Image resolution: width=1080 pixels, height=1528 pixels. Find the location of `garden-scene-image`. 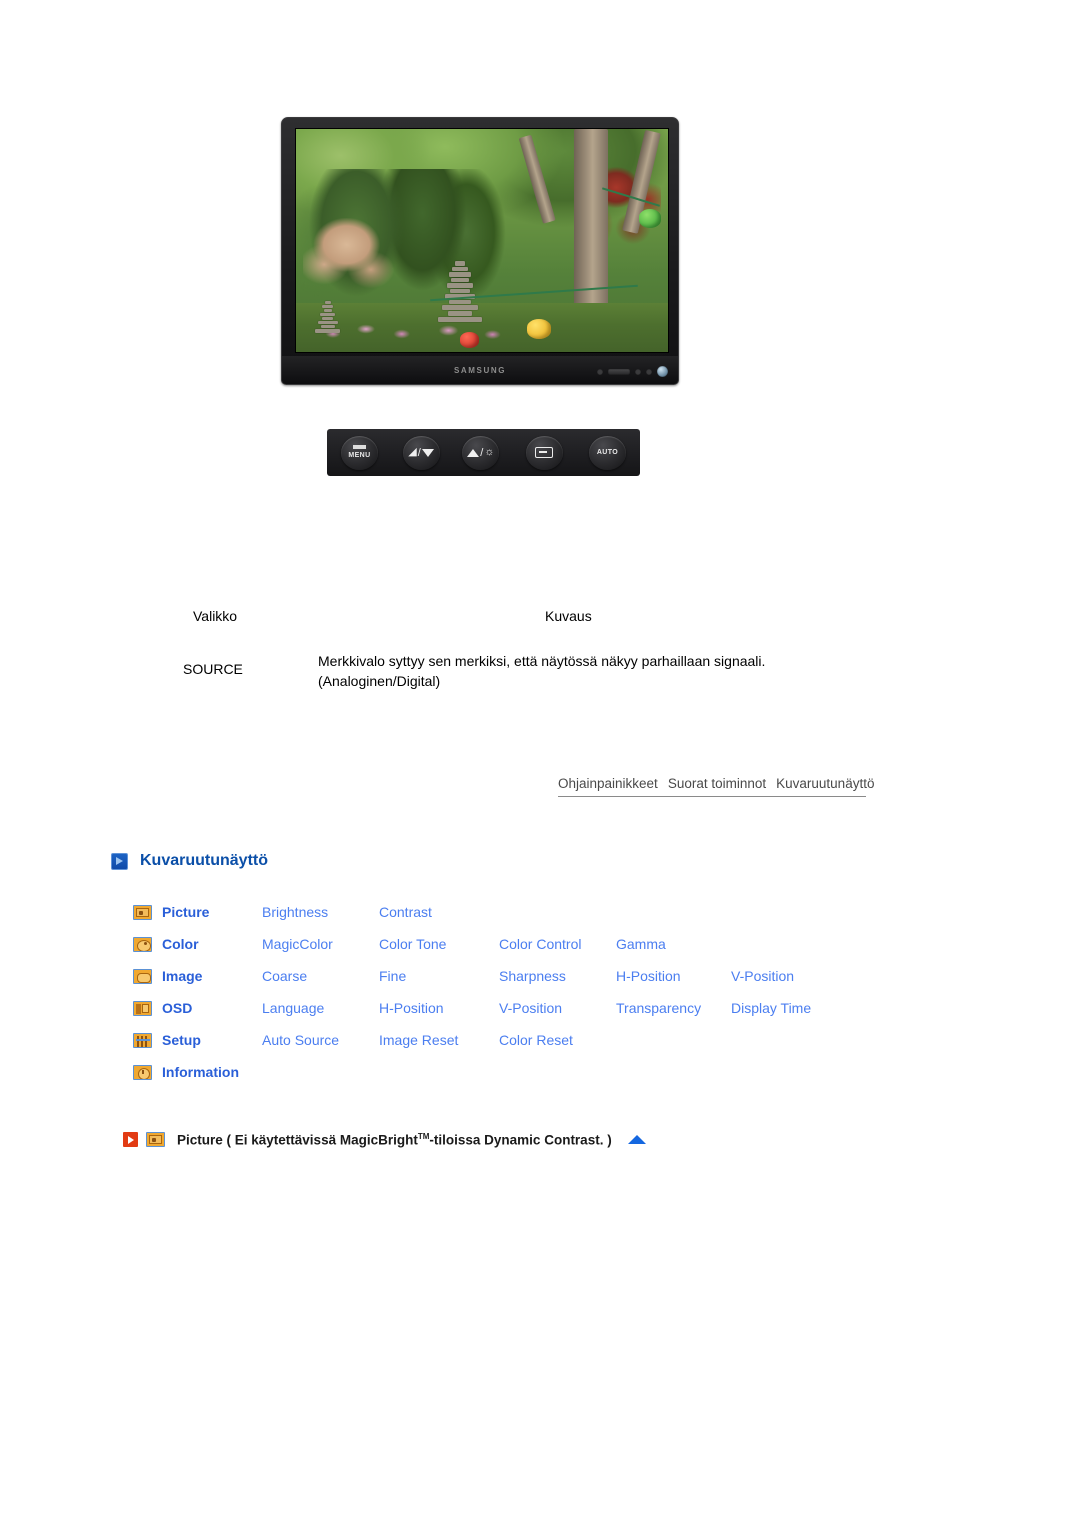

garden-scene-image is located at coordinates (482, 240).